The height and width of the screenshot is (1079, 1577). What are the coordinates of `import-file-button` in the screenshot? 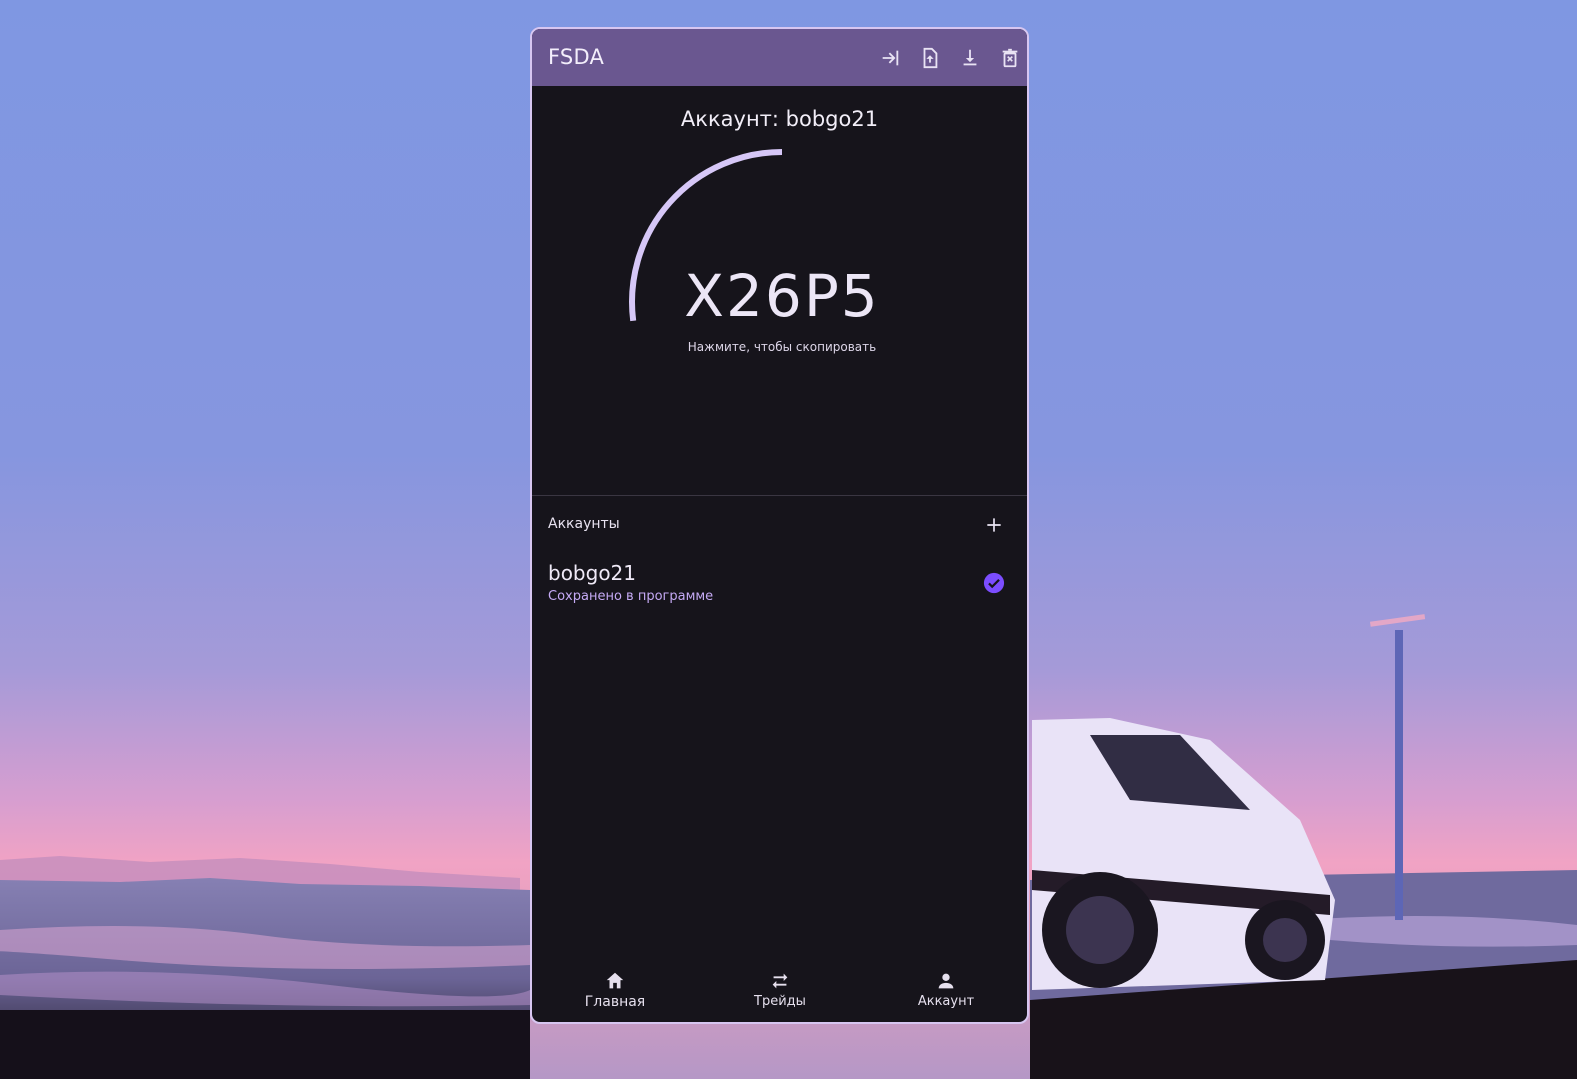 It's located at (930, 58).